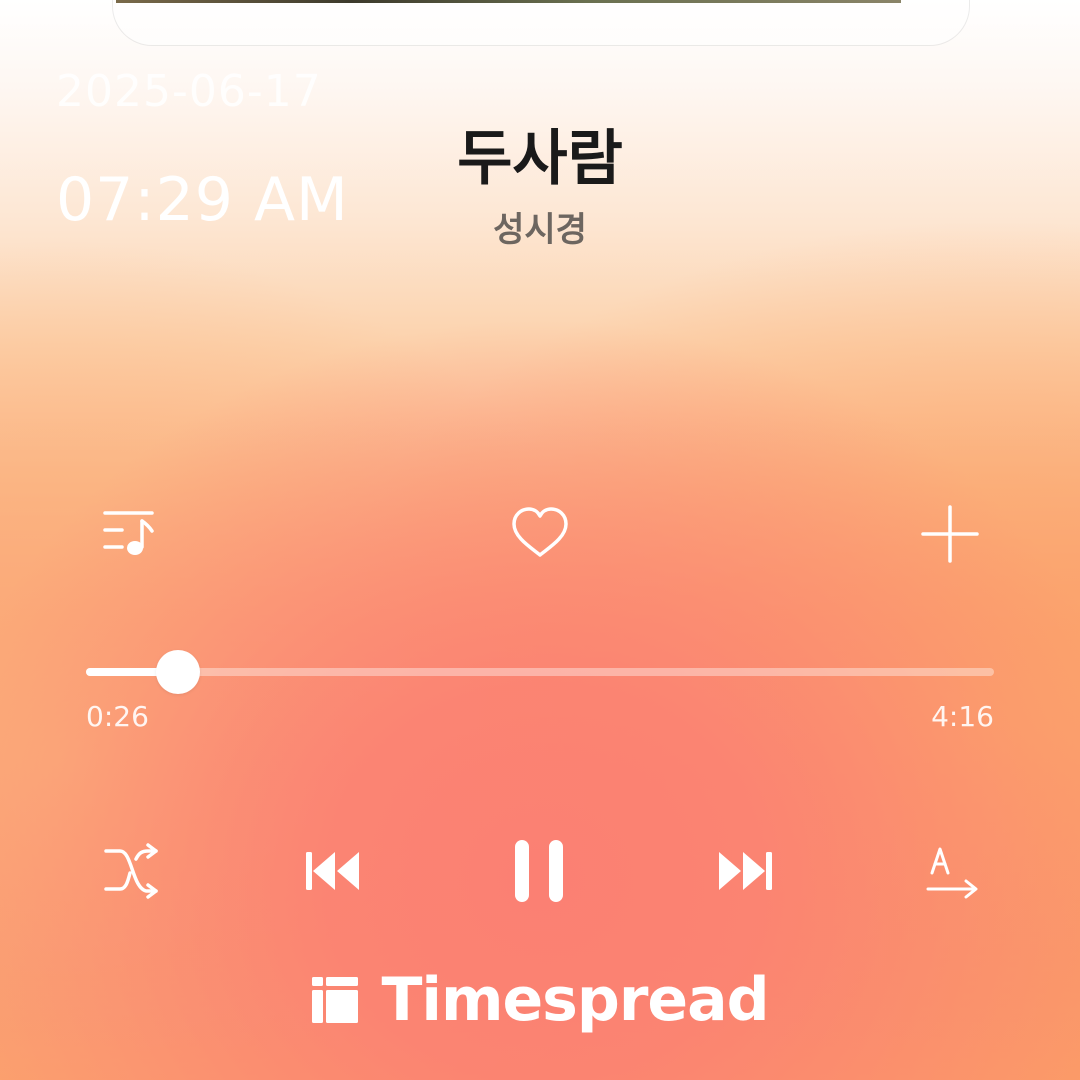 This screenshot has width=1080, height=1080. I want to click on playlist-icon, so click(128, 533).